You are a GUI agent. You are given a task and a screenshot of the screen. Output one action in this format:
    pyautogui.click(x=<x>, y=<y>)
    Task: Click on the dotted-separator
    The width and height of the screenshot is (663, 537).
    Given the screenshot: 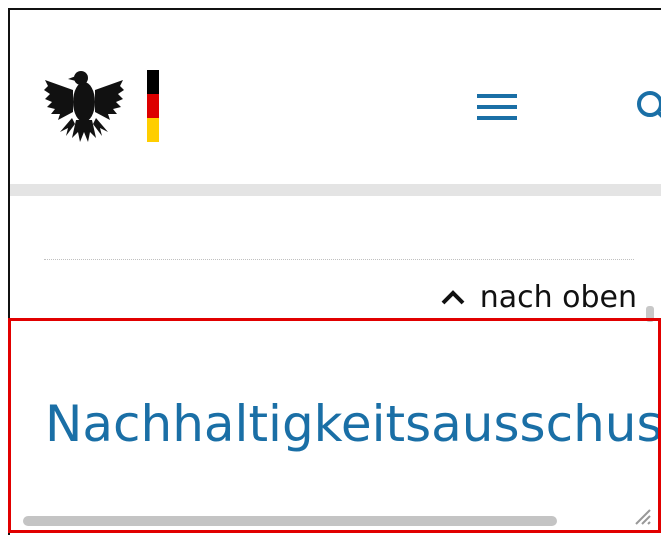 What is the action you would take?
    pyautogui.click(x=339, y=259)
    